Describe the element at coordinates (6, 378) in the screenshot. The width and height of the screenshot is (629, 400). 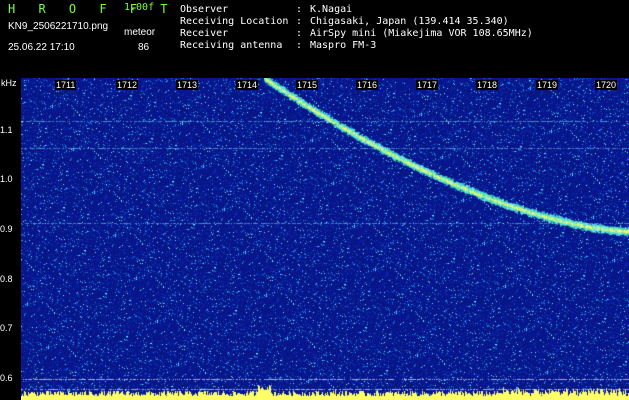
I see `y-tick-label: 0.6` at that location.